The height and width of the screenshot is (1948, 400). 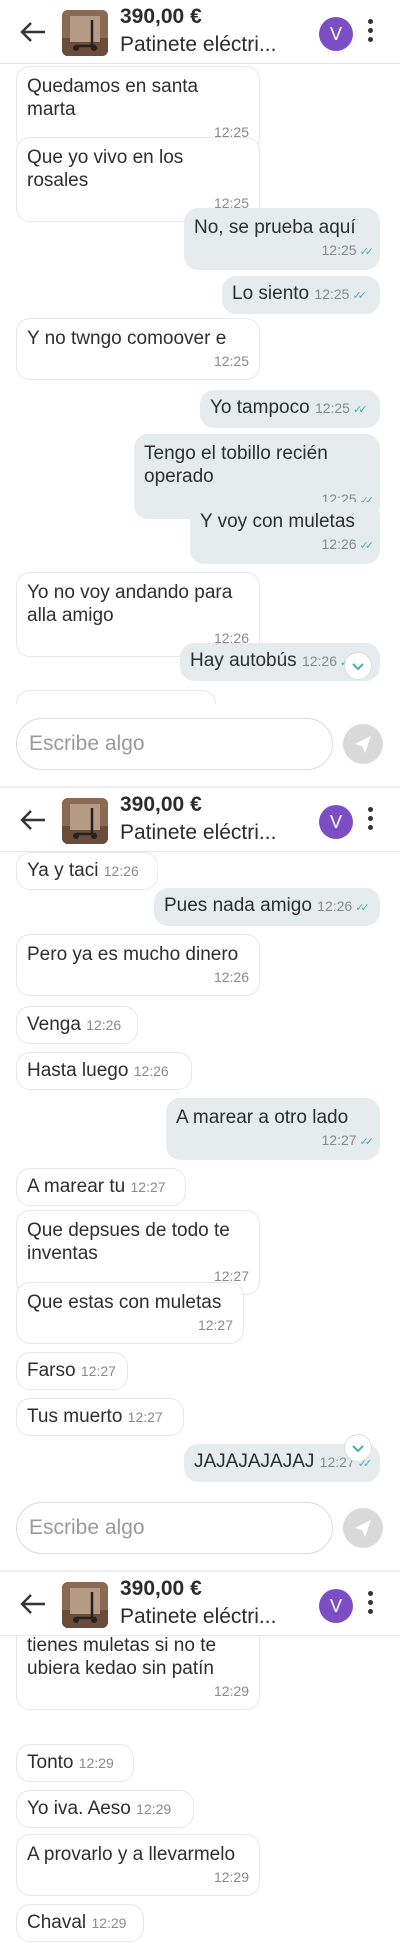 I want to click on message-outgoing: A marear a otro lado 12:27 ✓✓, so click(x=273, y=1129).